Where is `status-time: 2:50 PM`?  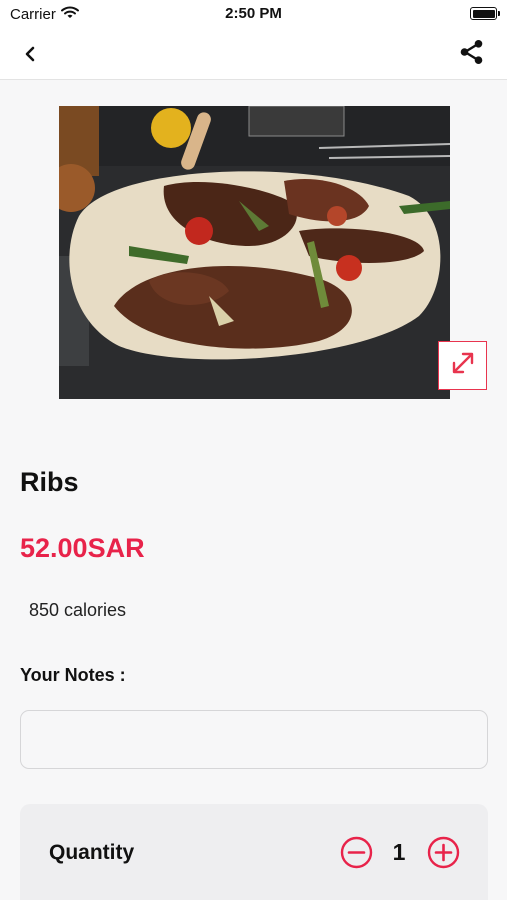
status-time: 2:50 PM is located at coordinates (253, 13).